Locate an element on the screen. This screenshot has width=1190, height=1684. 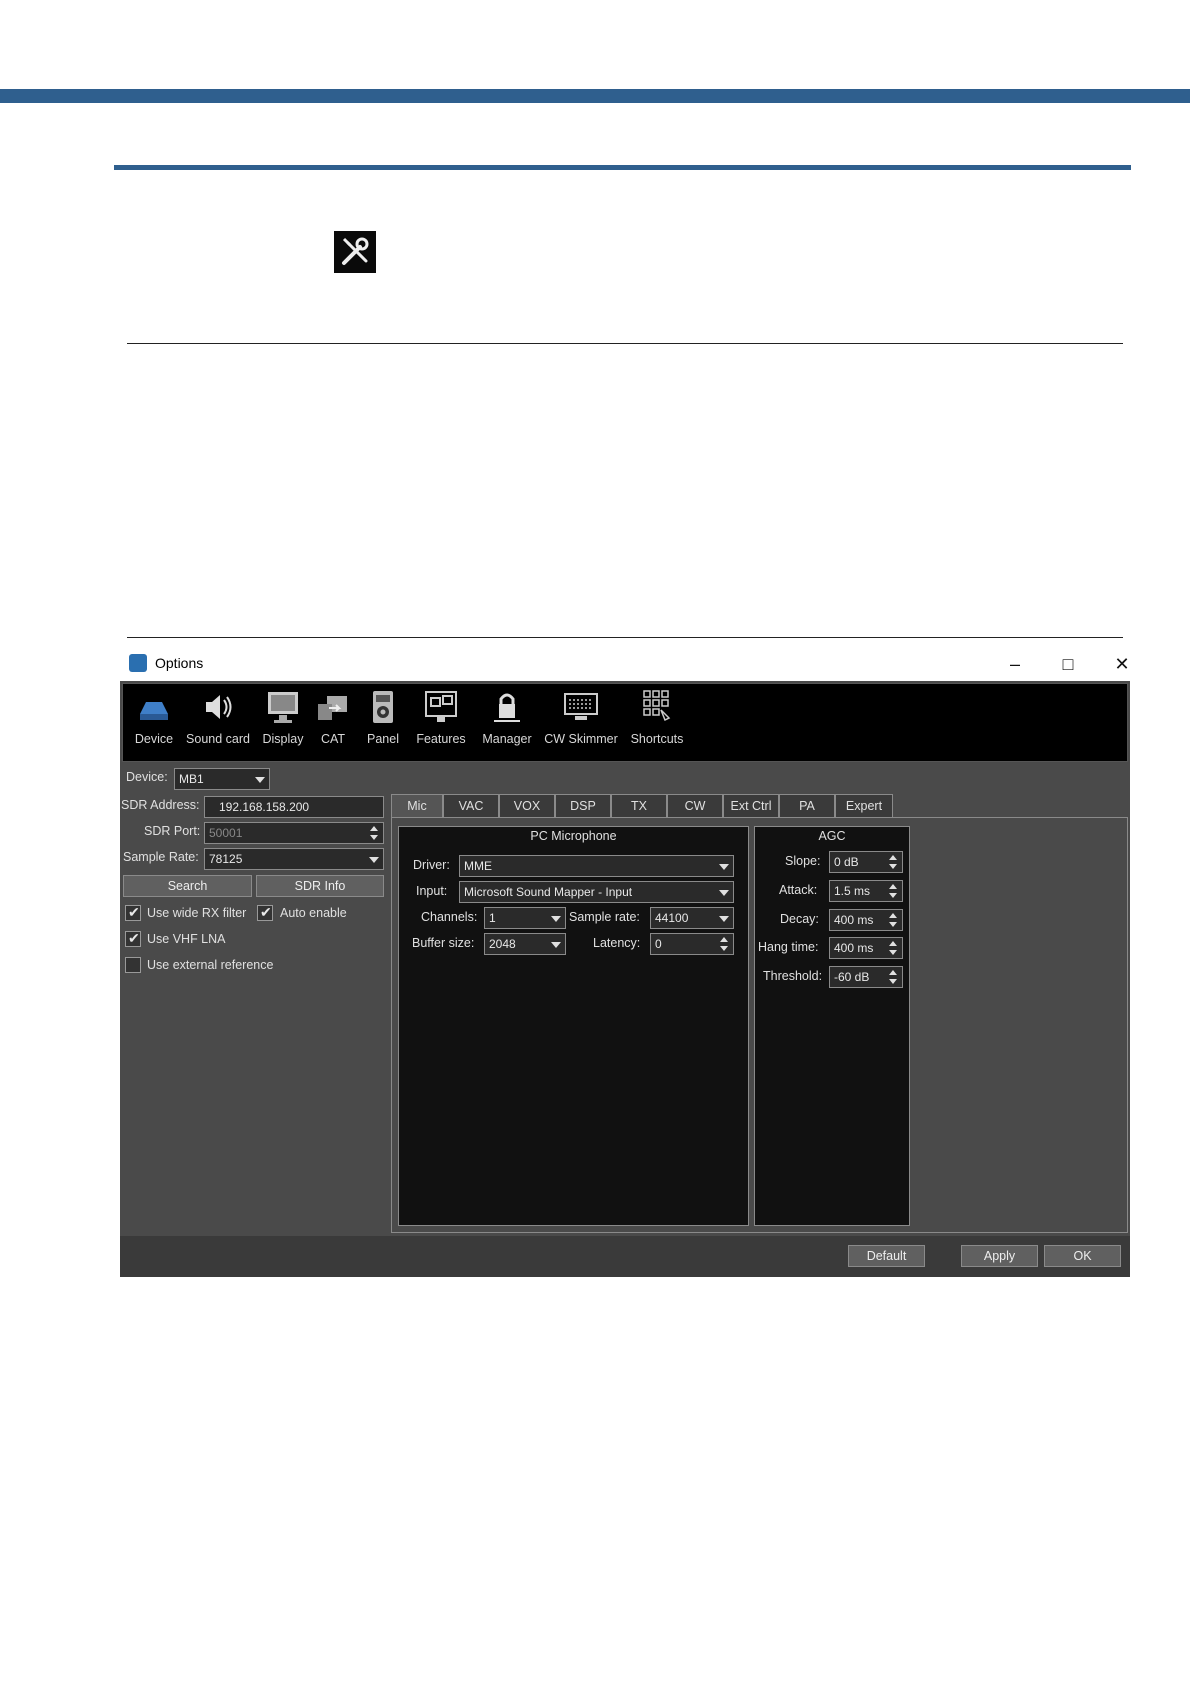
checkmark-icon: ✔ is located at coordinates (266, 912).